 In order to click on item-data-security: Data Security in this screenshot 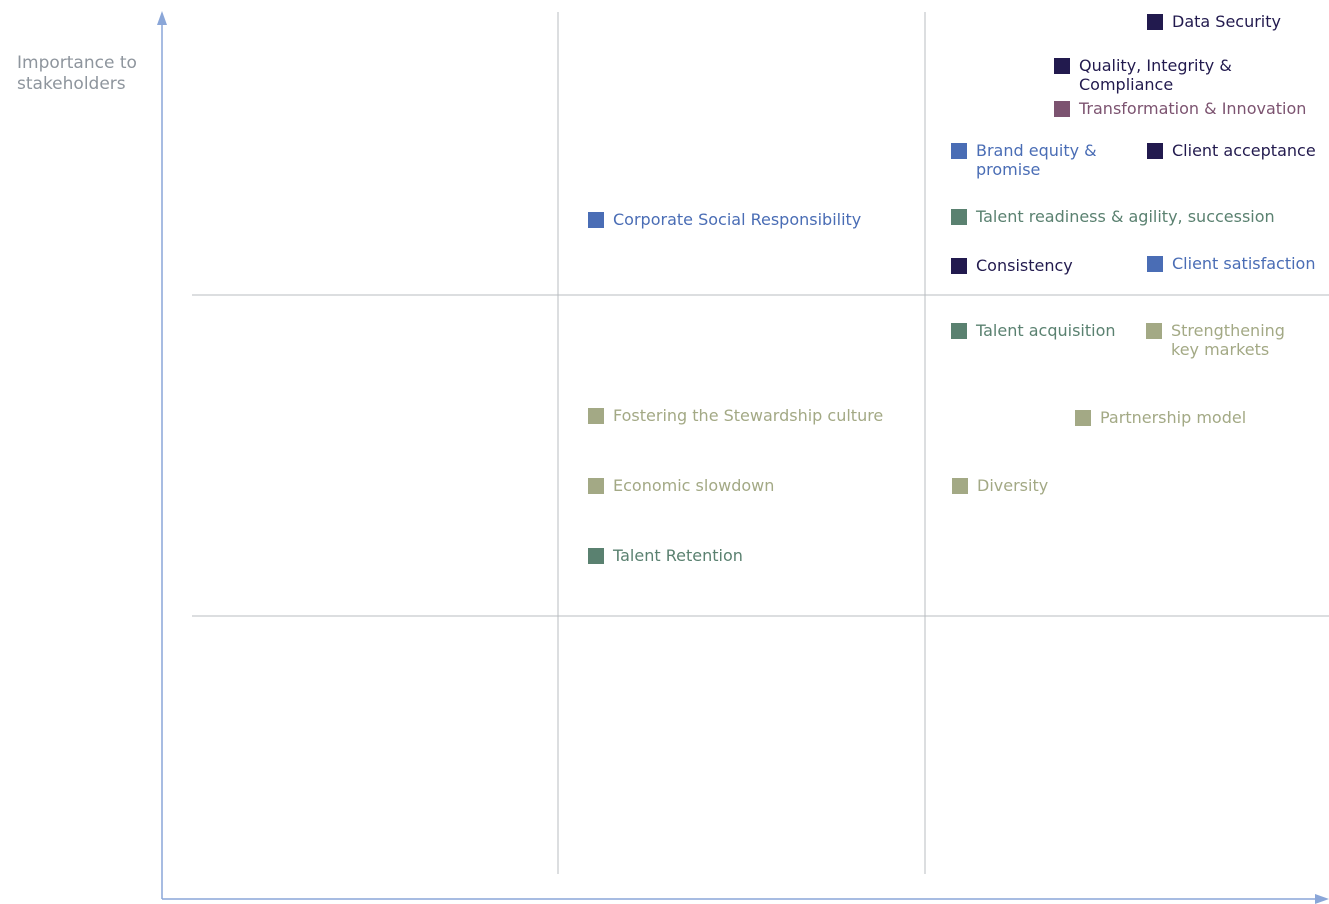, I will do `click(1214, 21)`.